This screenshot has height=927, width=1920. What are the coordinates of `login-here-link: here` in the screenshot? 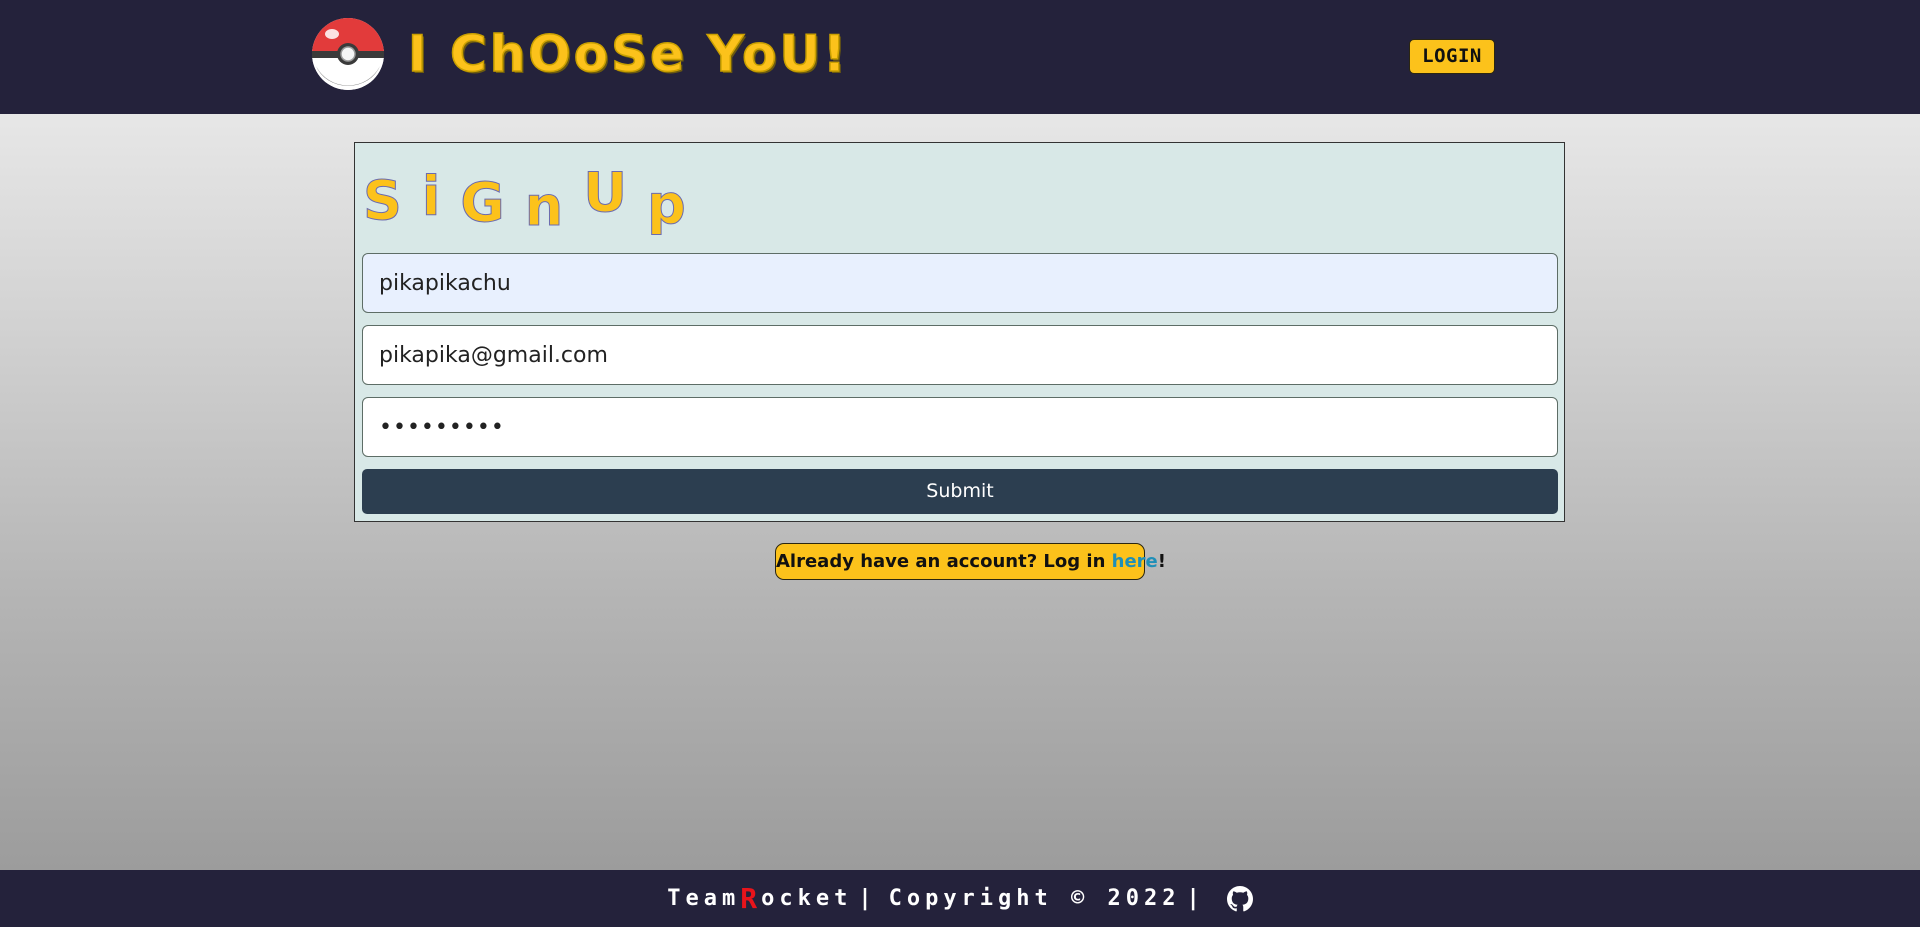 It's located at (1135, 561).